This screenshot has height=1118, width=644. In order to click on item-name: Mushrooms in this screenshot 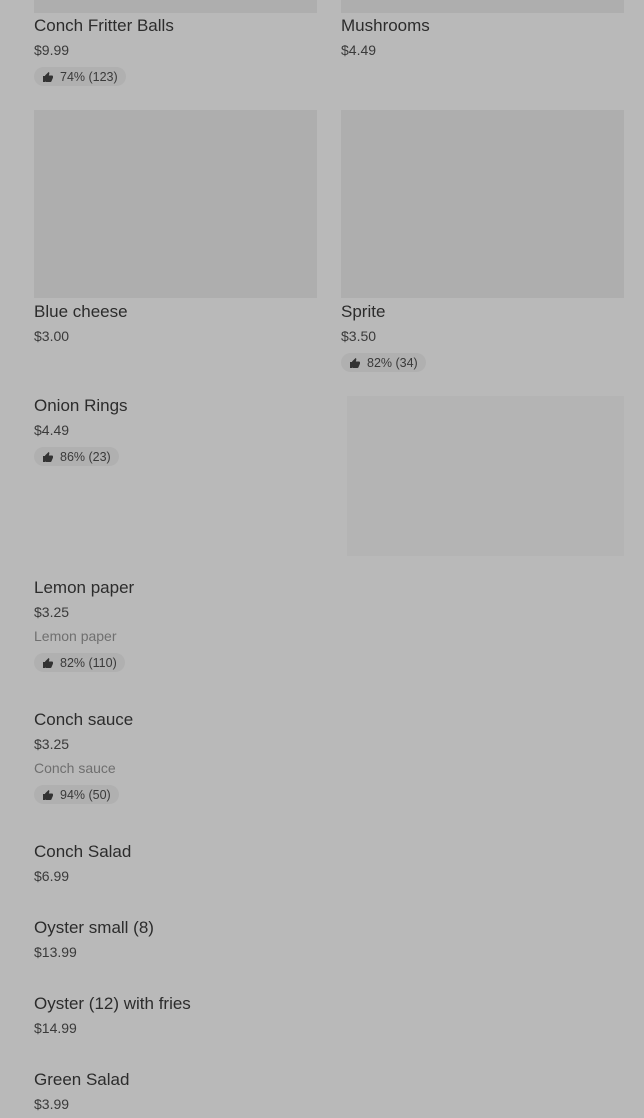, I will do `click(385, 25)`.